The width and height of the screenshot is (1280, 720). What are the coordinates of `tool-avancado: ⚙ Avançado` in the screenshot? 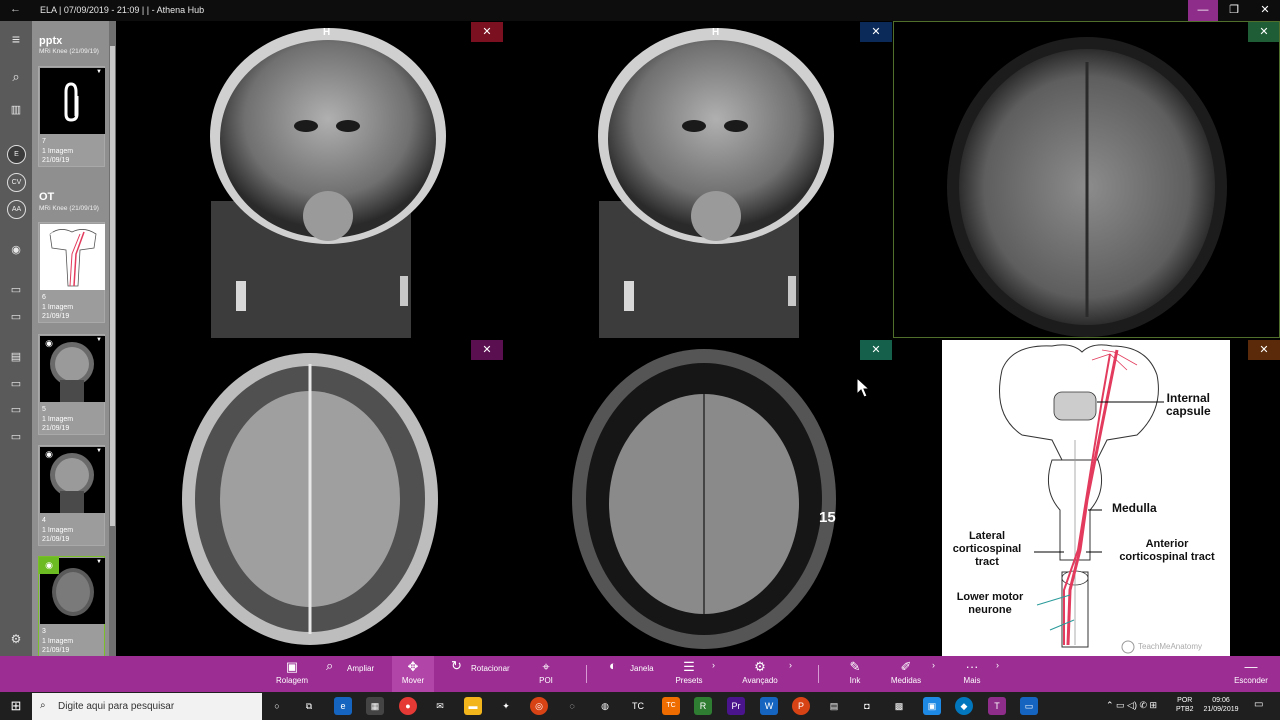 It's located at (760, 674).